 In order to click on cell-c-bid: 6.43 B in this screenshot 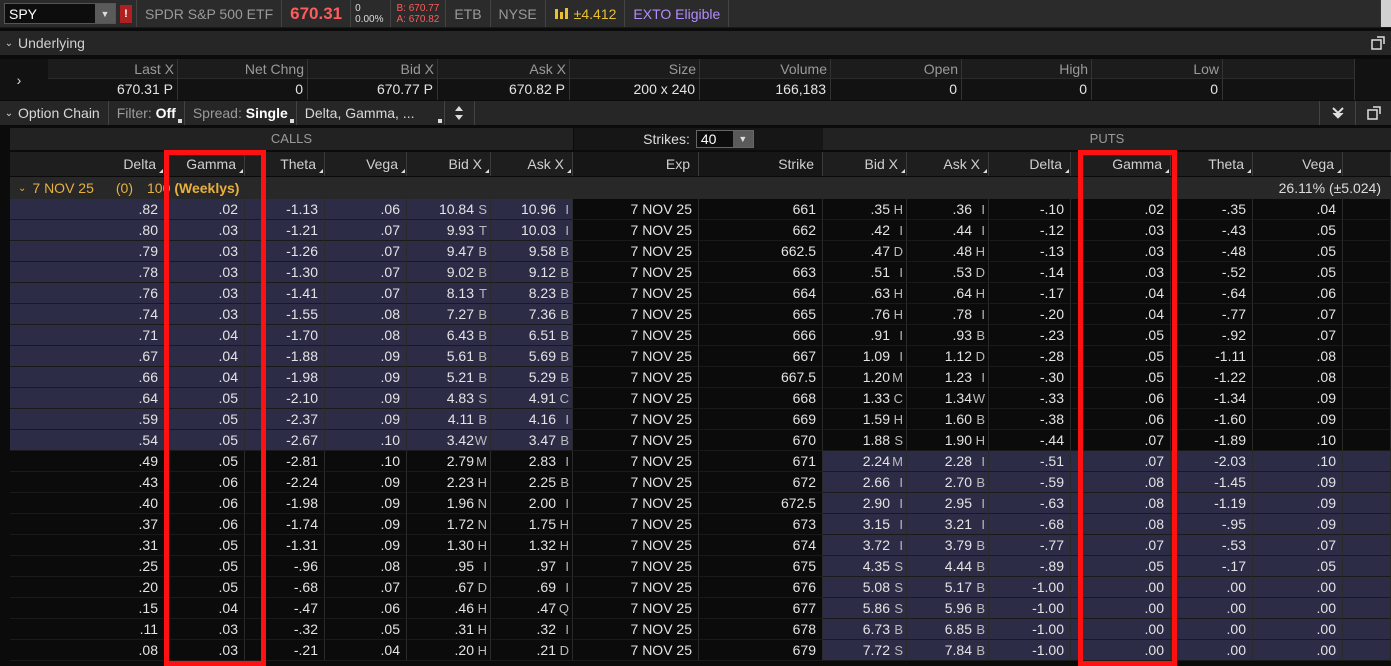, I will do `click(449, 335)`.